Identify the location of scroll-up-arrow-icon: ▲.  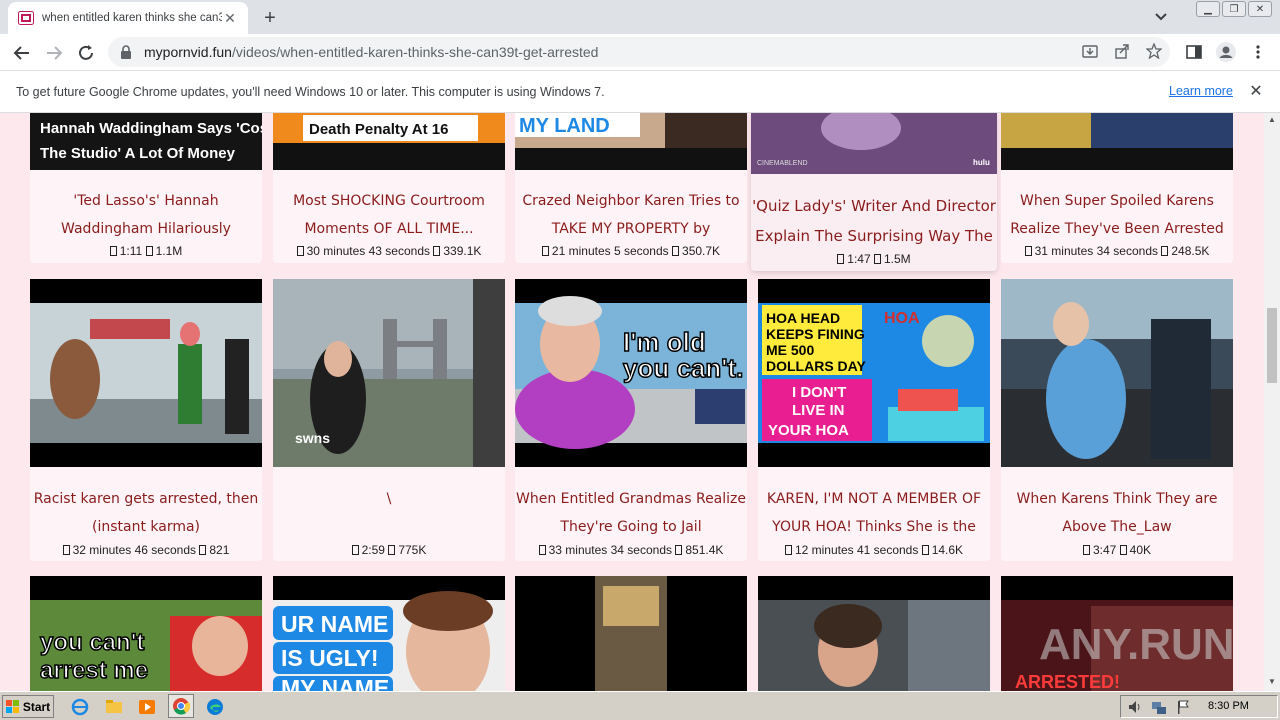
(1272, 119).